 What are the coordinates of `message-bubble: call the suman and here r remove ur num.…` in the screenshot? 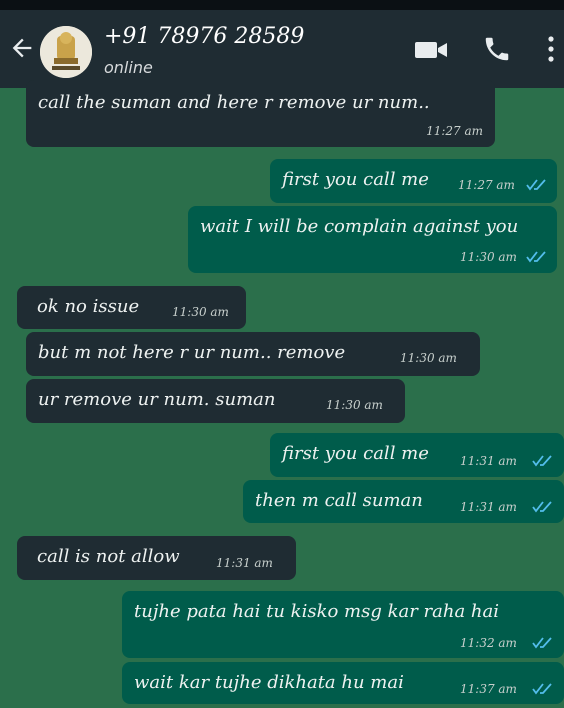 It's located at (260, 113).